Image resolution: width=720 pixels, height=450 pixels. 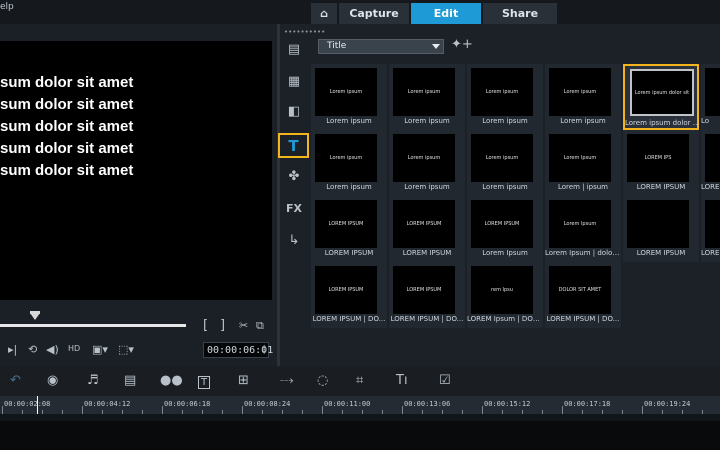 What do you see at coordinates (204, 382) in the screenshot?
I see `subtitle-editor-icon: T` at bounding box center [204, 382].